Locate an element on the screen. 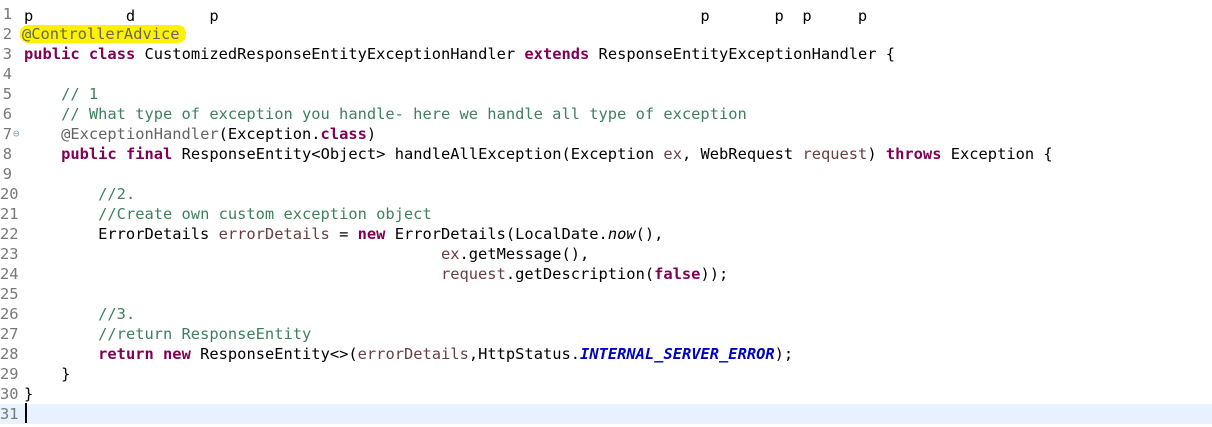 The image size is (1212, 427). code-line: 30} is located at coordinates (606, 394).